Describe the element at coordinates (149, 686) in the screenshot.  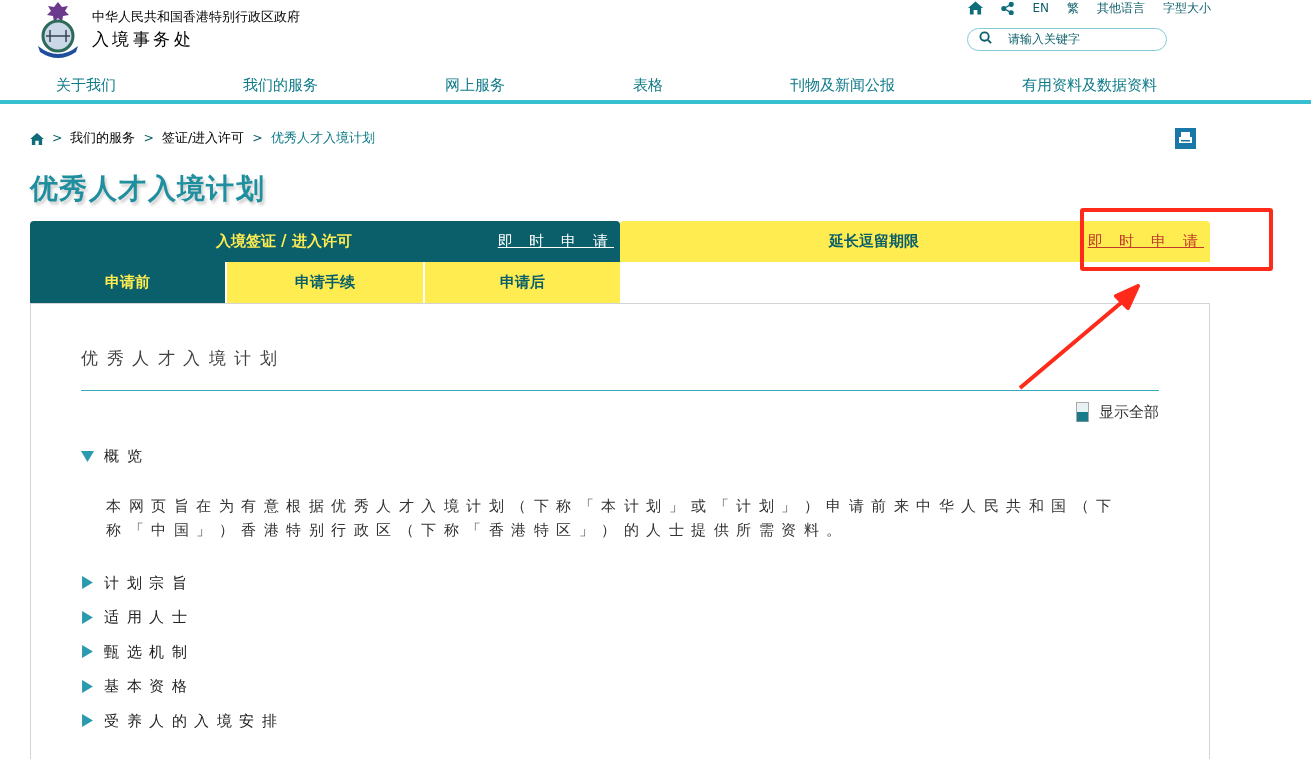
I see `section-toggle: 基本资格` at that location.